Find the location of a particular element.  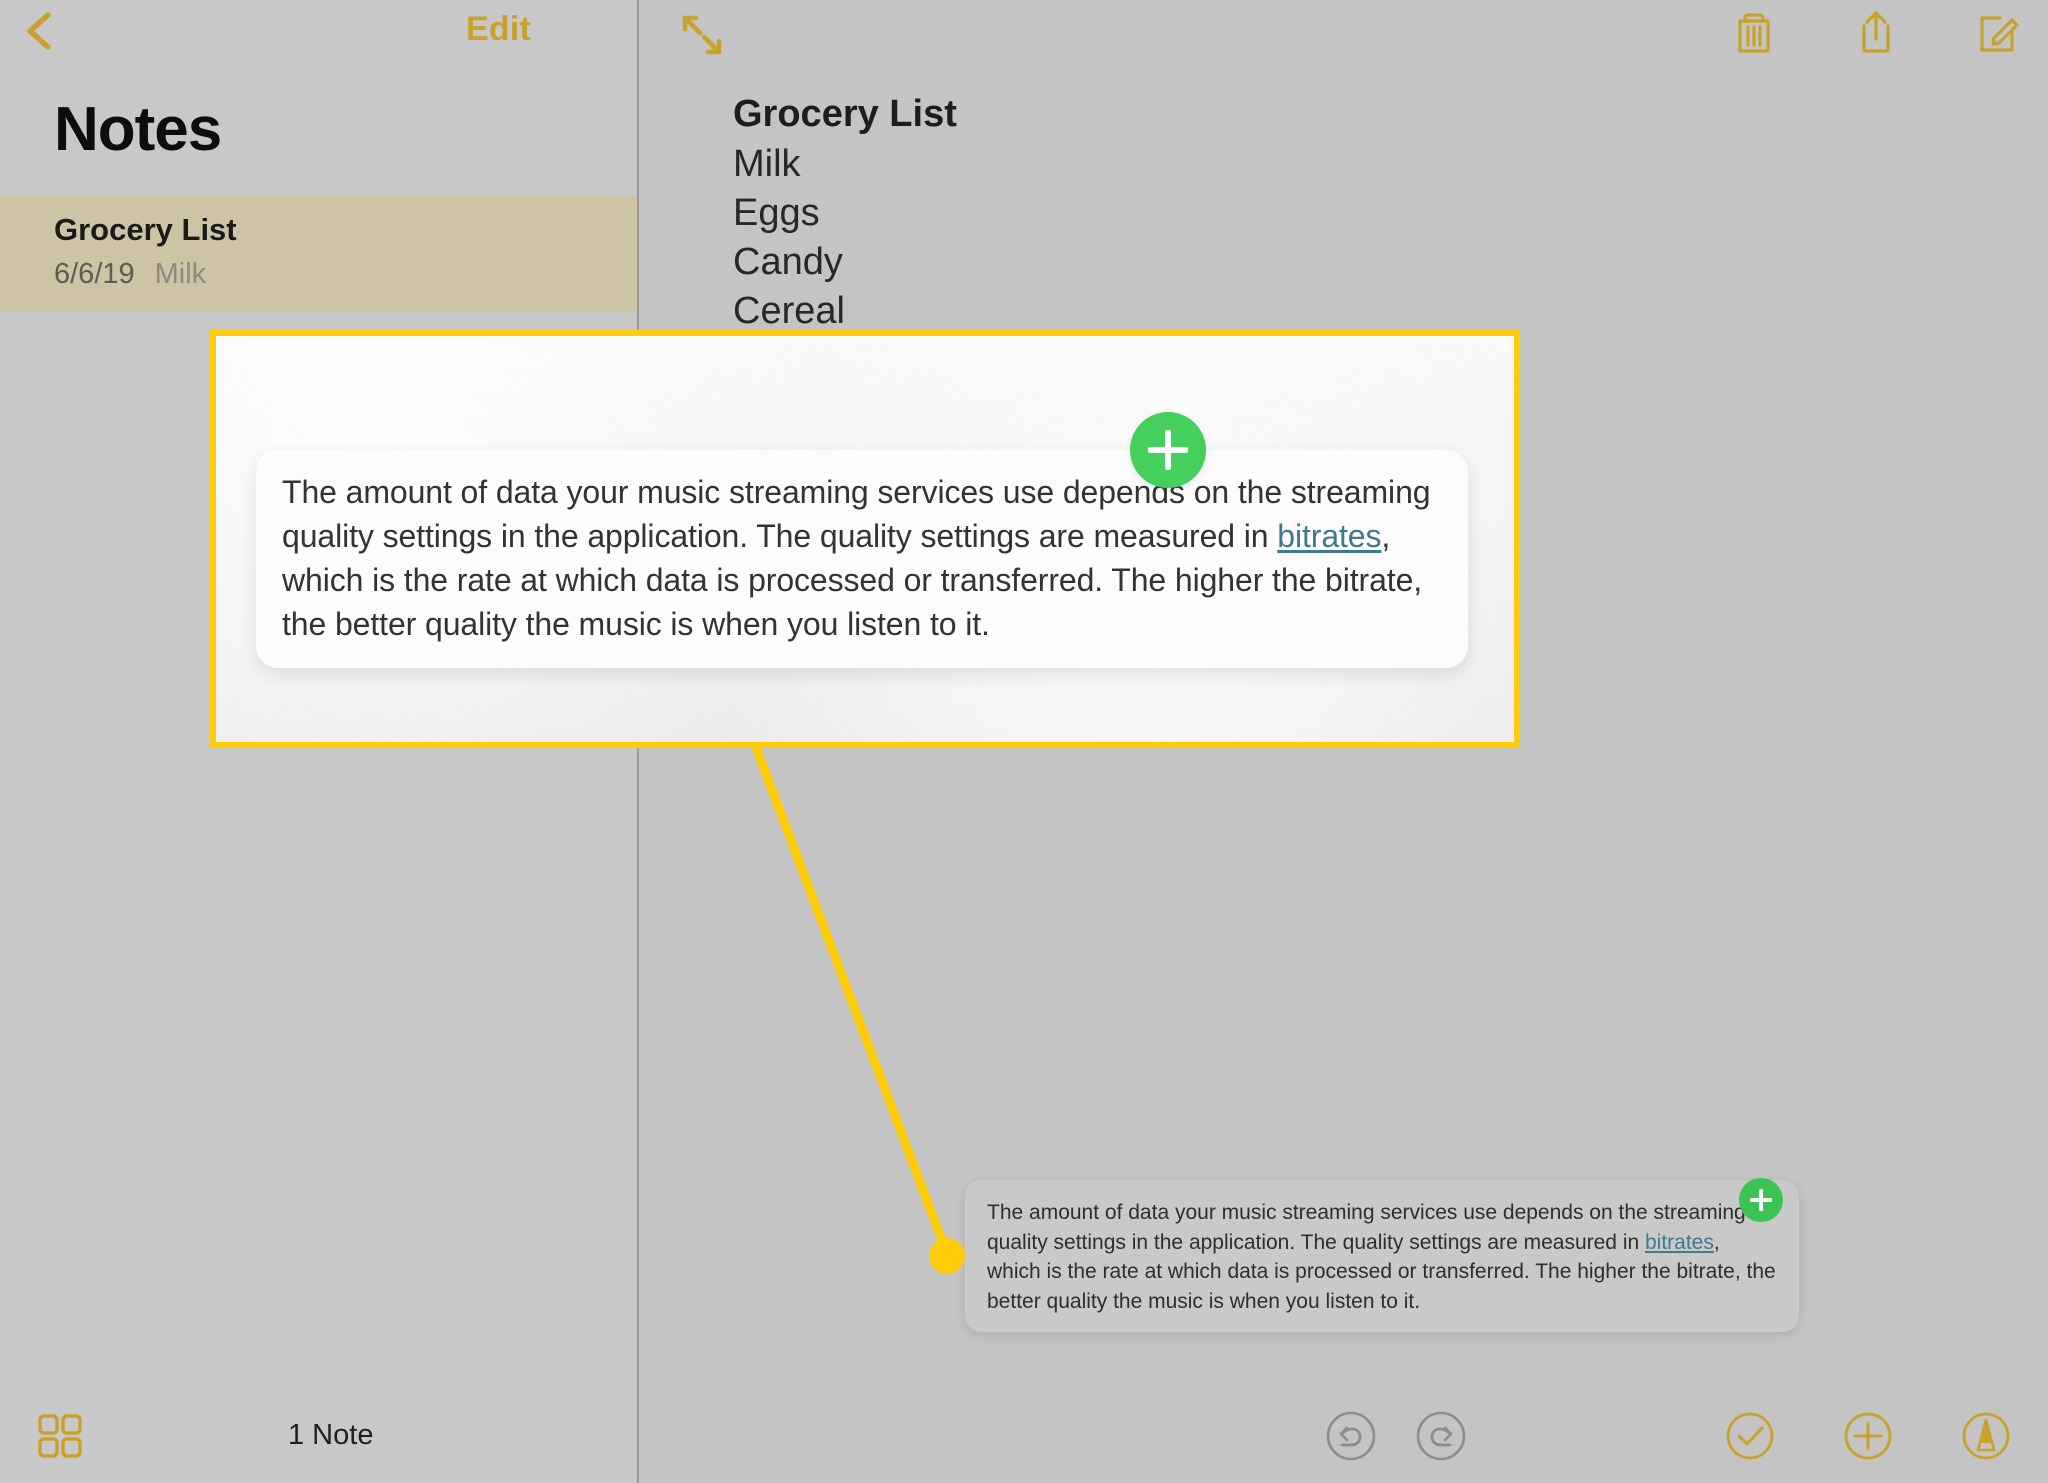

plus-circle-green-icon-magnified is located at coordinates (1168, 450).